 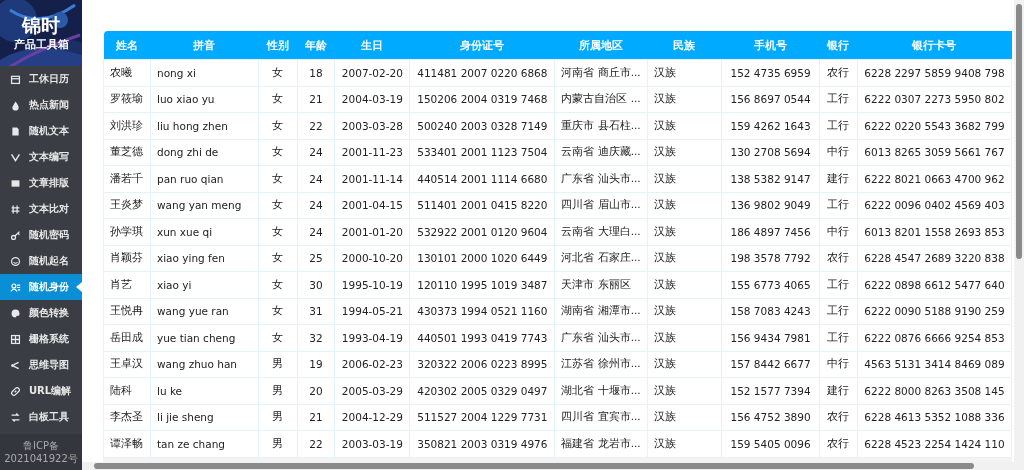 I want to click on horizontal-scrollbar, so click(x=553, y=466).